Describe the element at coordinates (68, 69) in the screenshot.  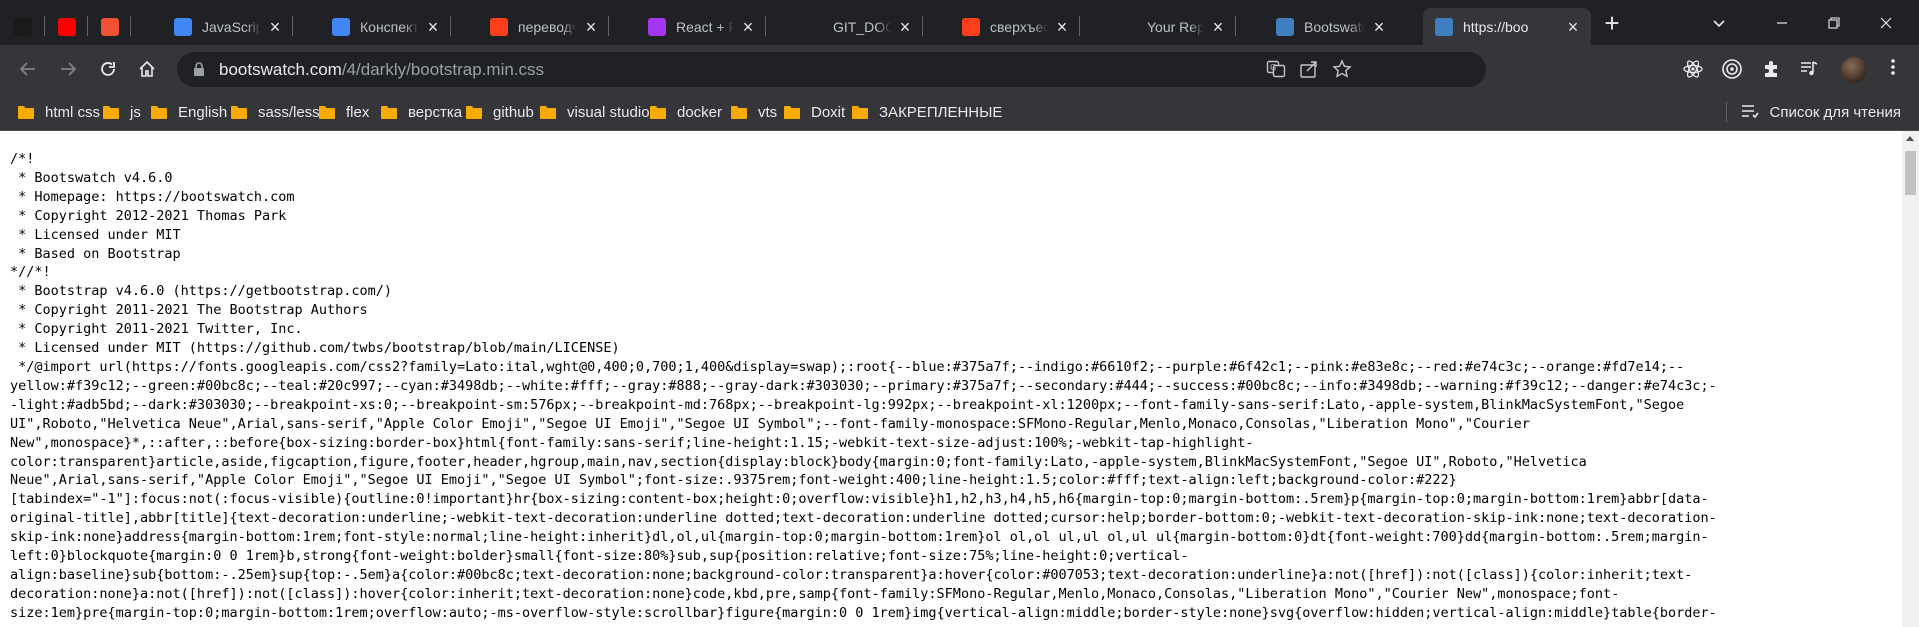
I see `forward-button` at that location.